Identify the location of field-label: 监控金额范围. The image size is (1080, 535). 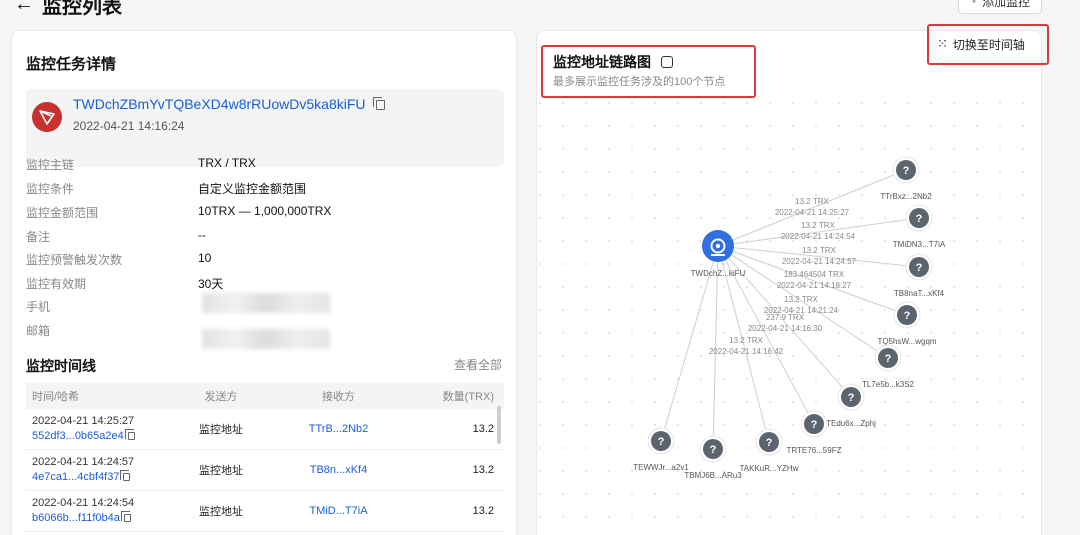
(62, 213).